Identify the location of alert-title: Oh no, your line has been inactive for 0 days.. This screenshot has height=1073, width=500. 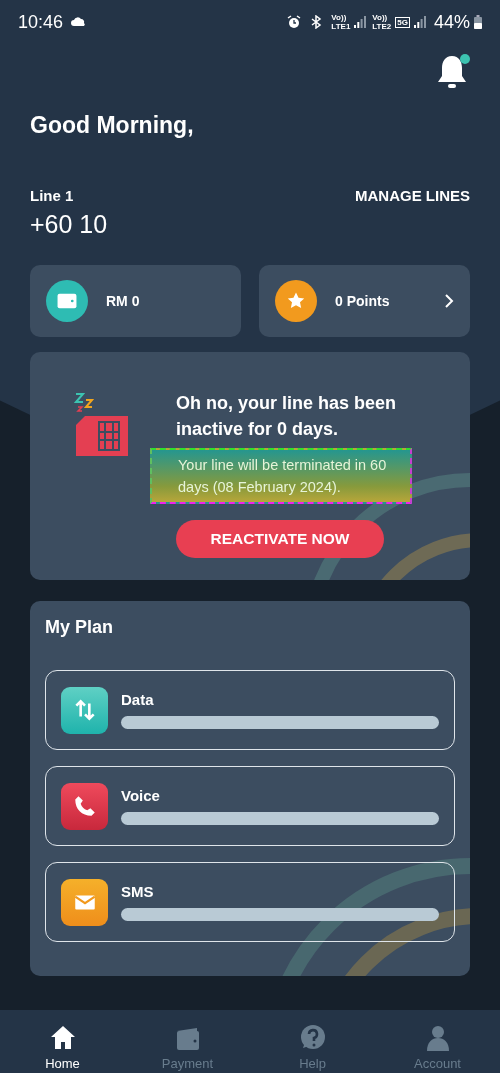
(287, 416).